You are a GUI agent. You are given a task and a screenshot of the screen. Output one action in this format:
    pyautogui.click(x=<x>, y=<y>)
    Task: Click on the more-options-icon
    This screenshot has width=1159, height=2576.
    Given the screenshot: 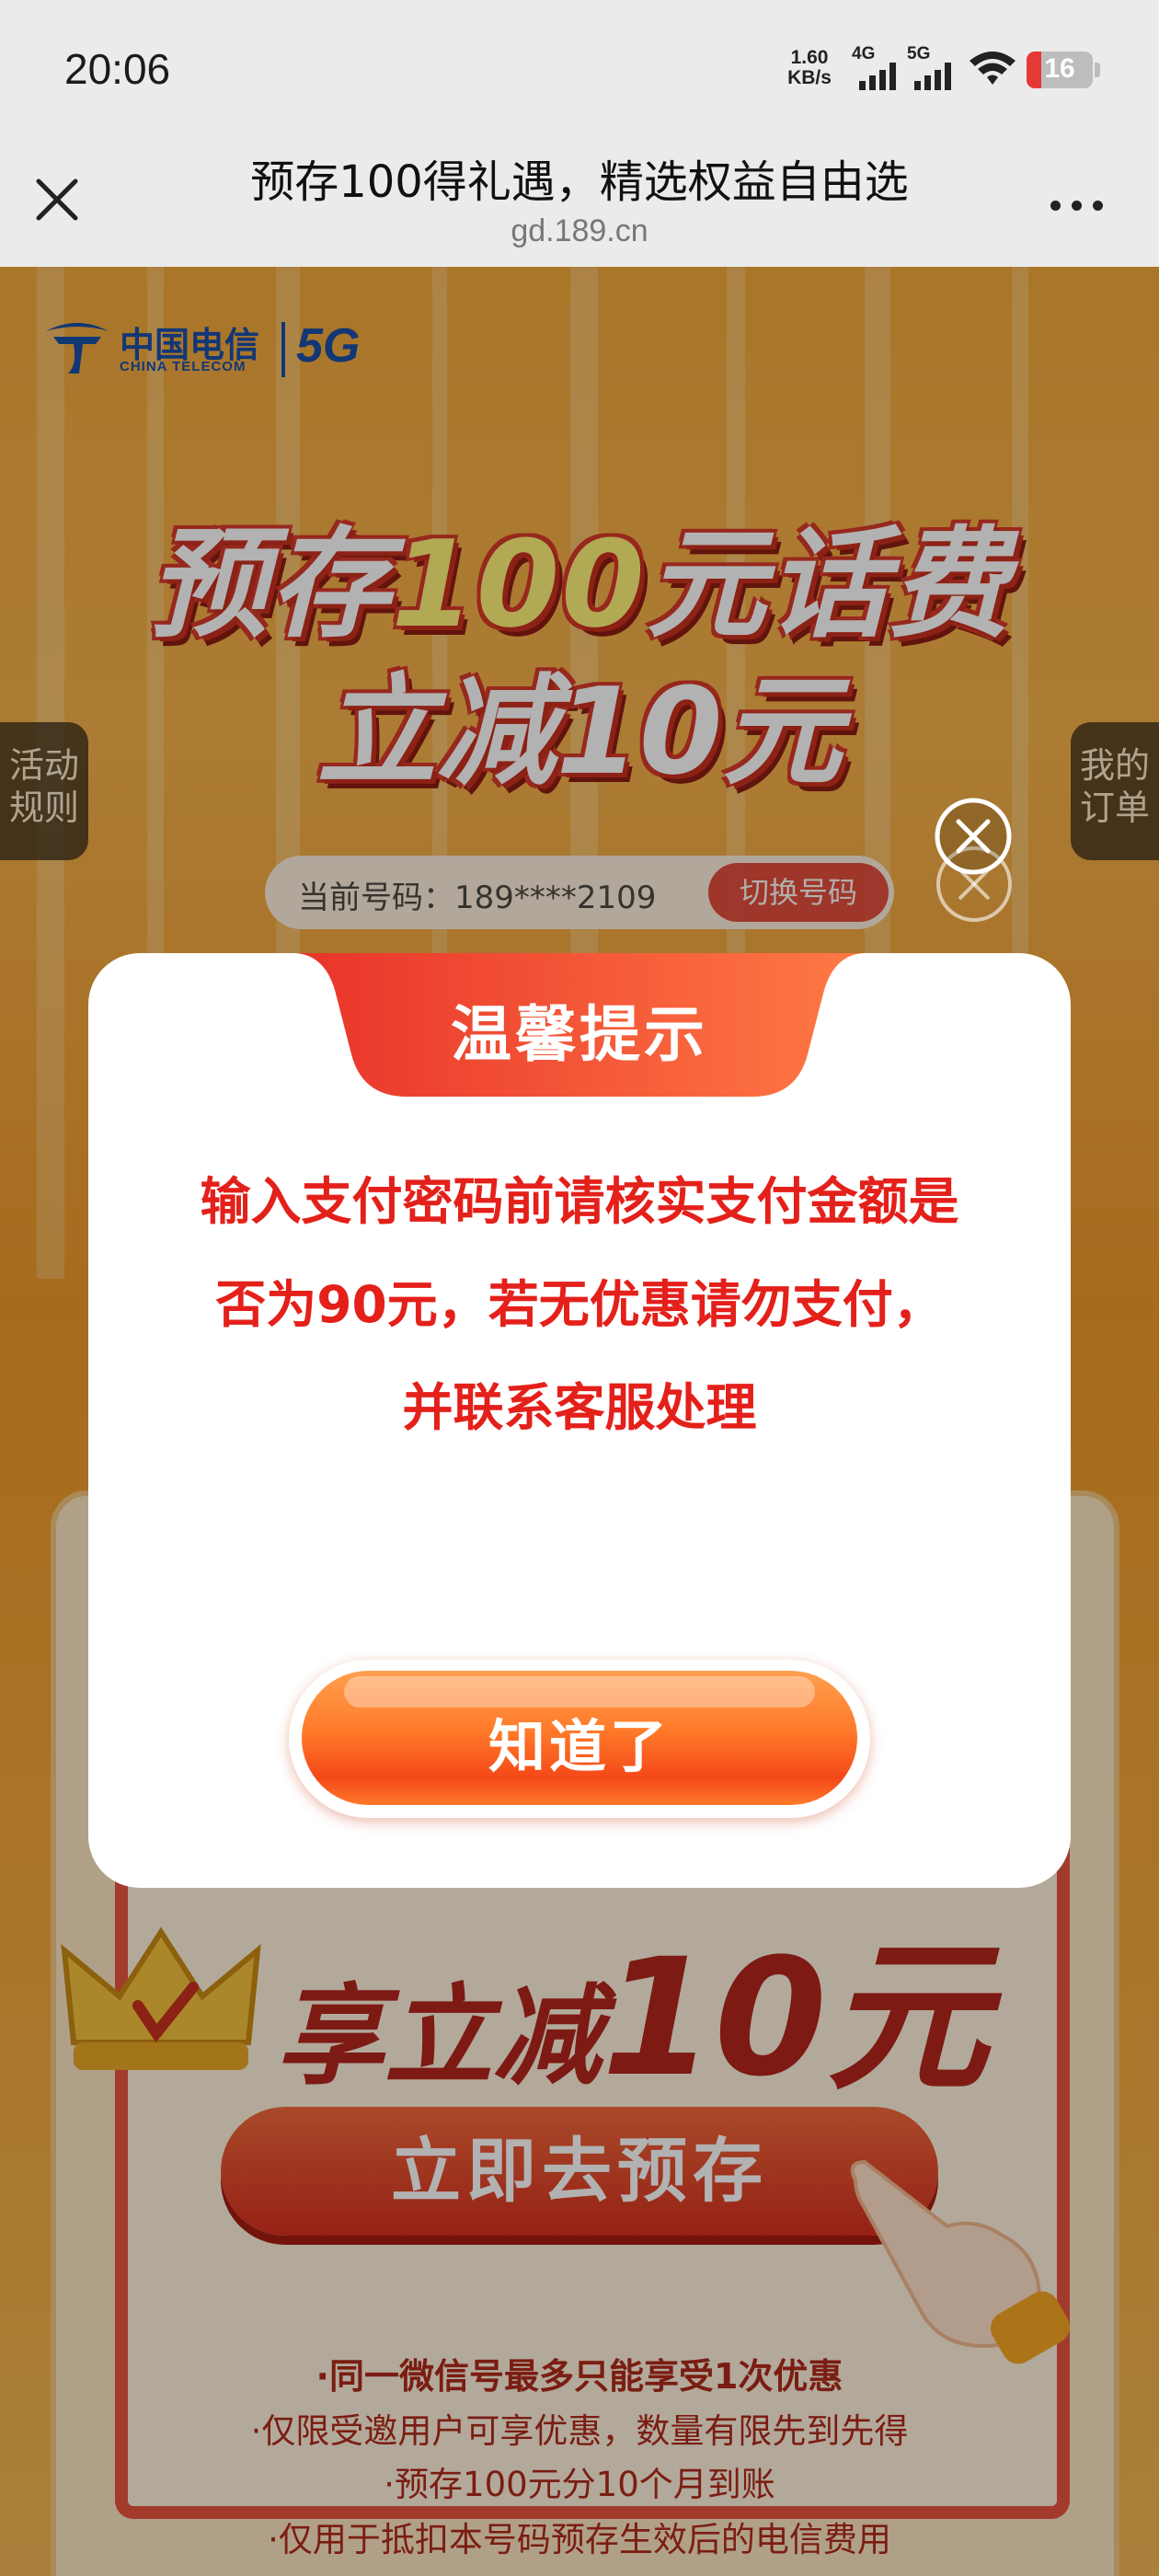 What is the action you would take?
    pyautogui.click(x=1077, y=205)
    